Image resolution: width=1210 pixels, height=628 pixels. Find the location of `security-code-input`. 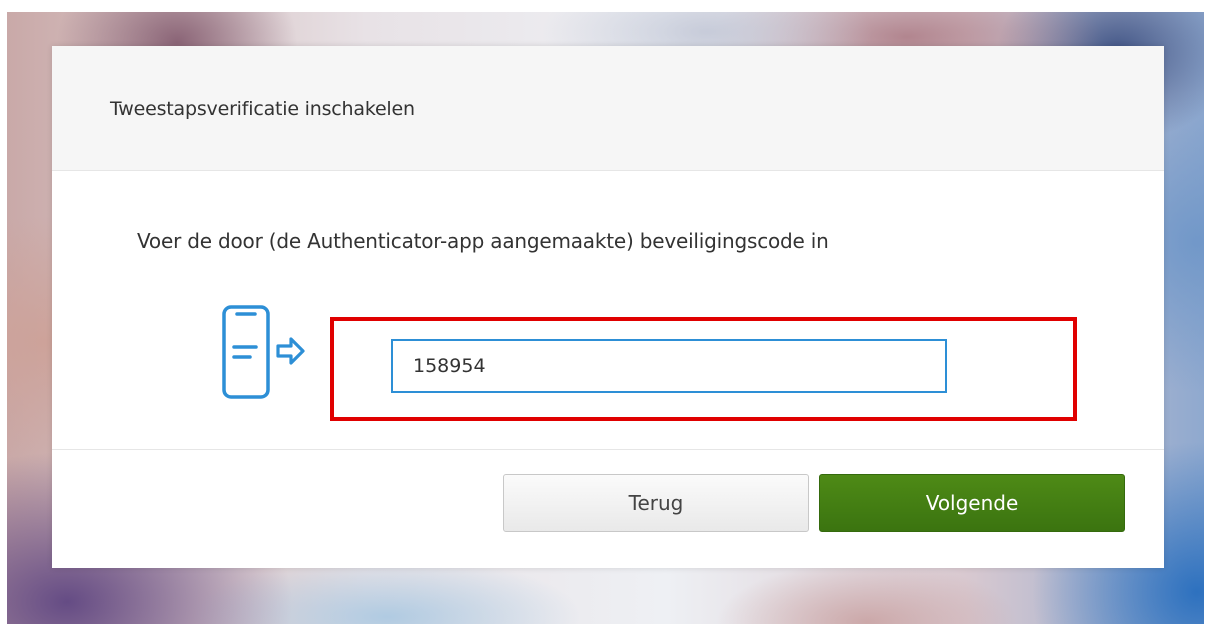

security-code-input is located at coordinates (669, 366).